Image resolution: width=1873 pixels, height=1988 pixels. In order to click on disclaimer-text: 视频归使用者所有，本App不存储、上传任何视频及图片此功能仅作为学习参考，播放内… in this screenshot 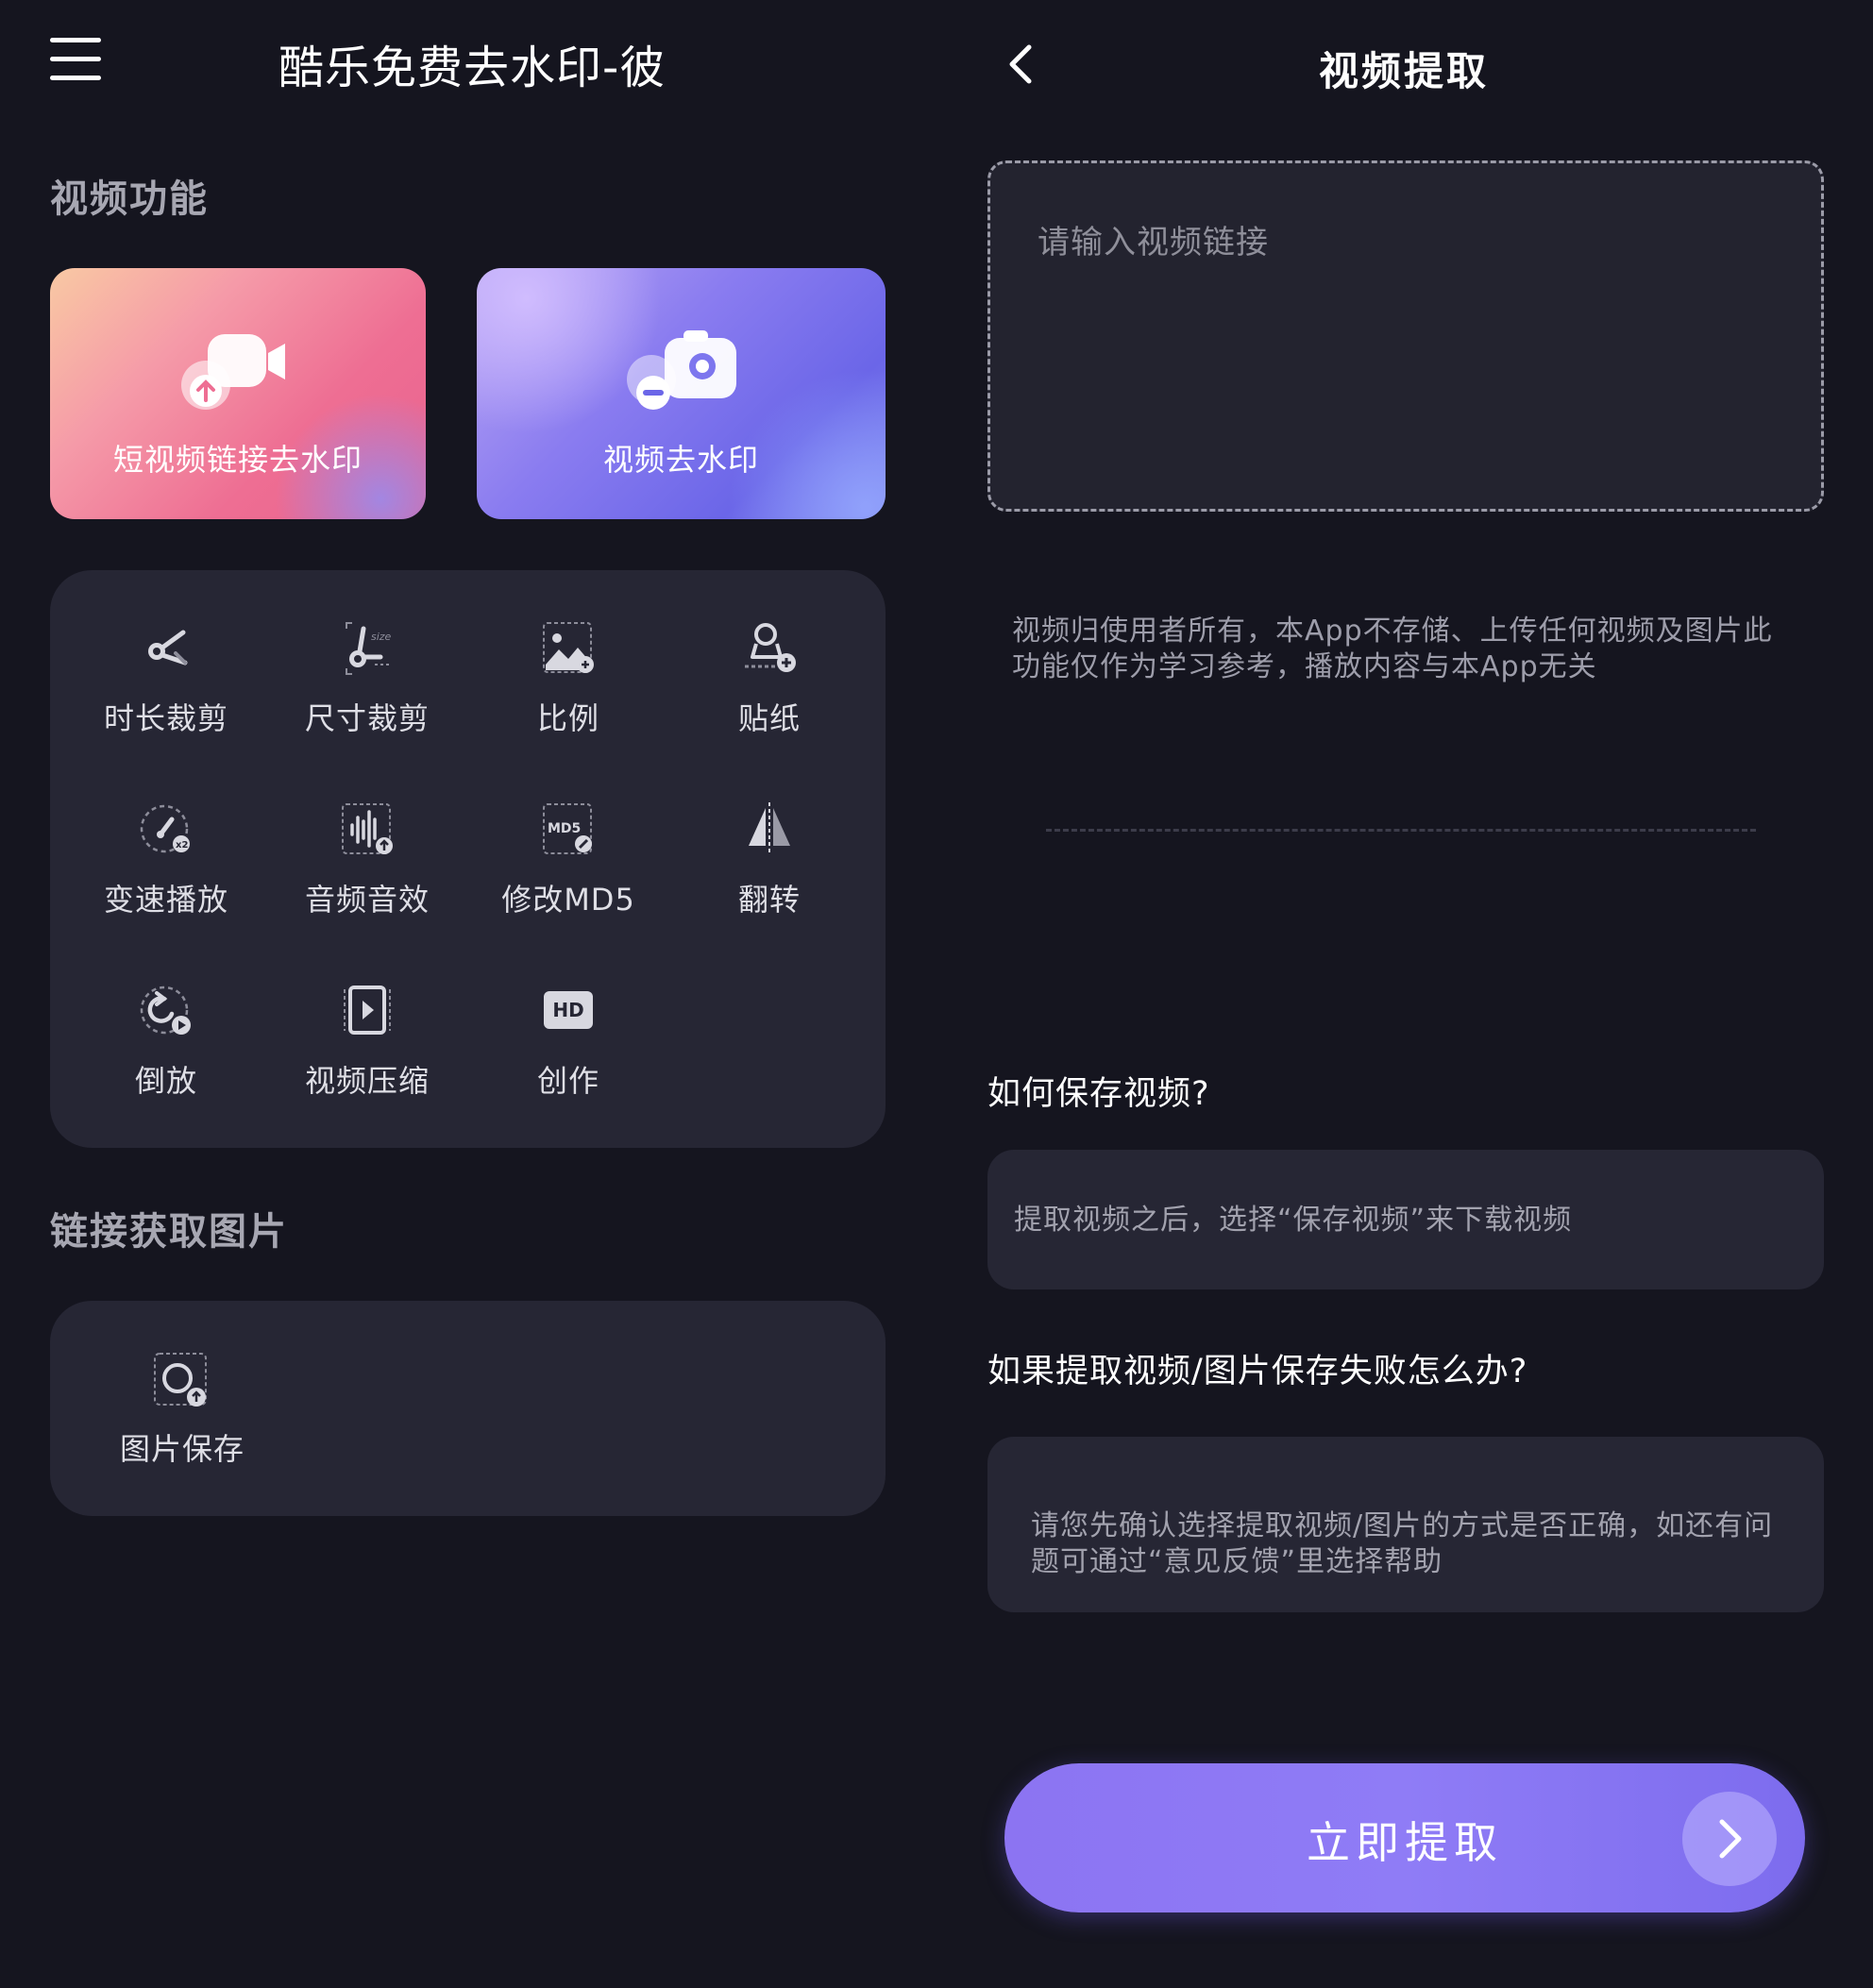, I will do `click(1392, 649)`.